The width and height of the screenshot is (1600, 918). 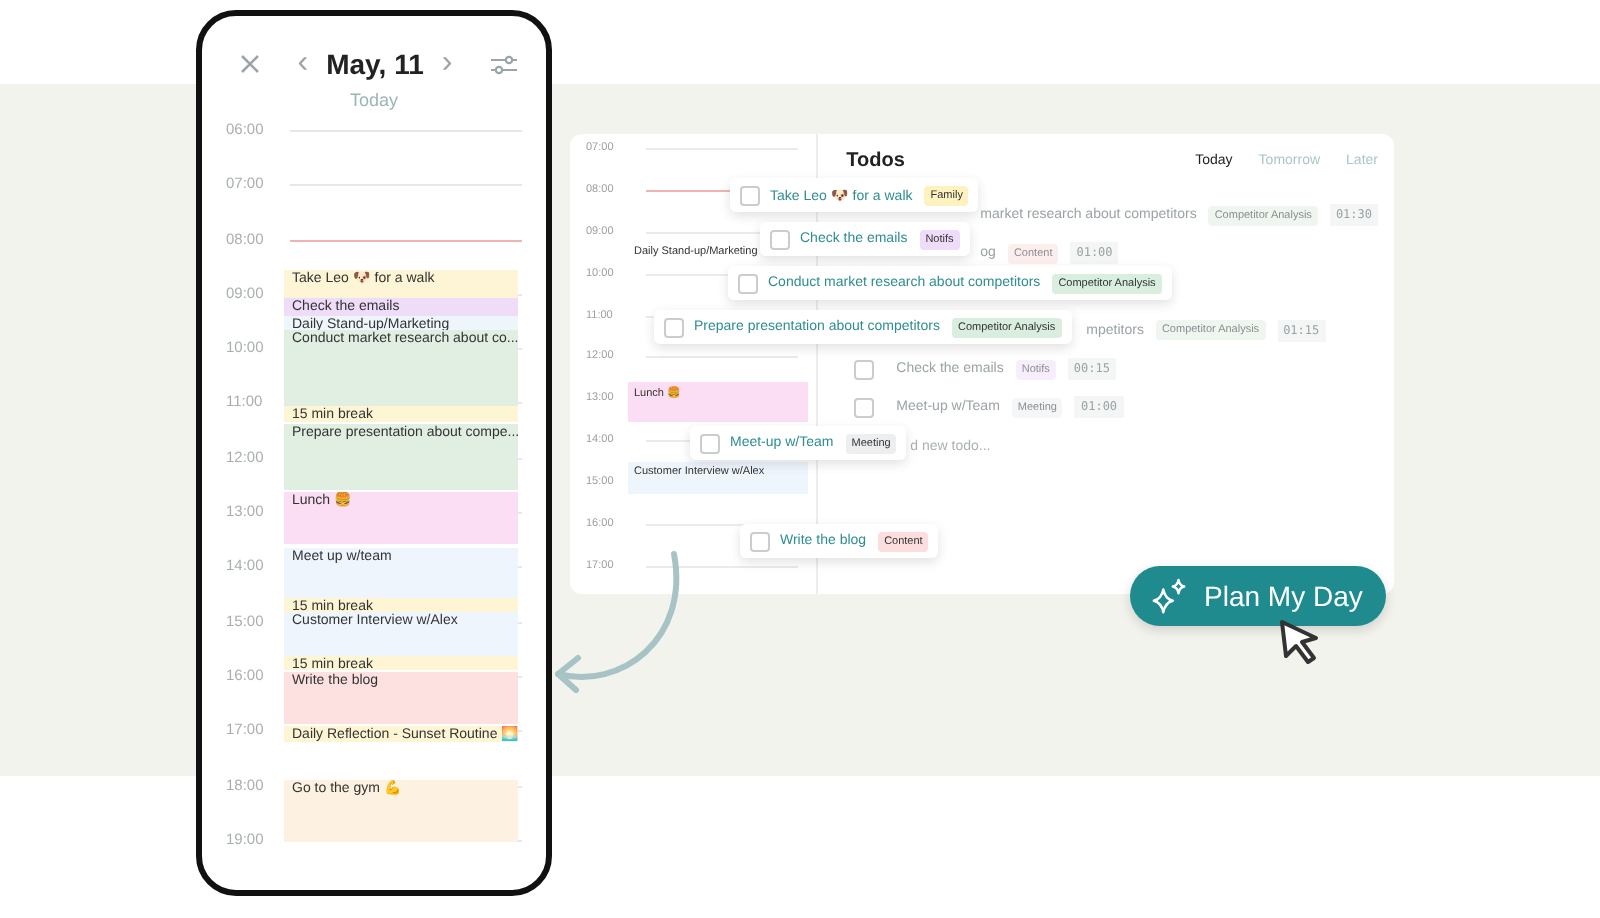 What do you see at coordinates (504, 64) in the screenshot?
I see `filter-icon` at bounding box center [504, 64].